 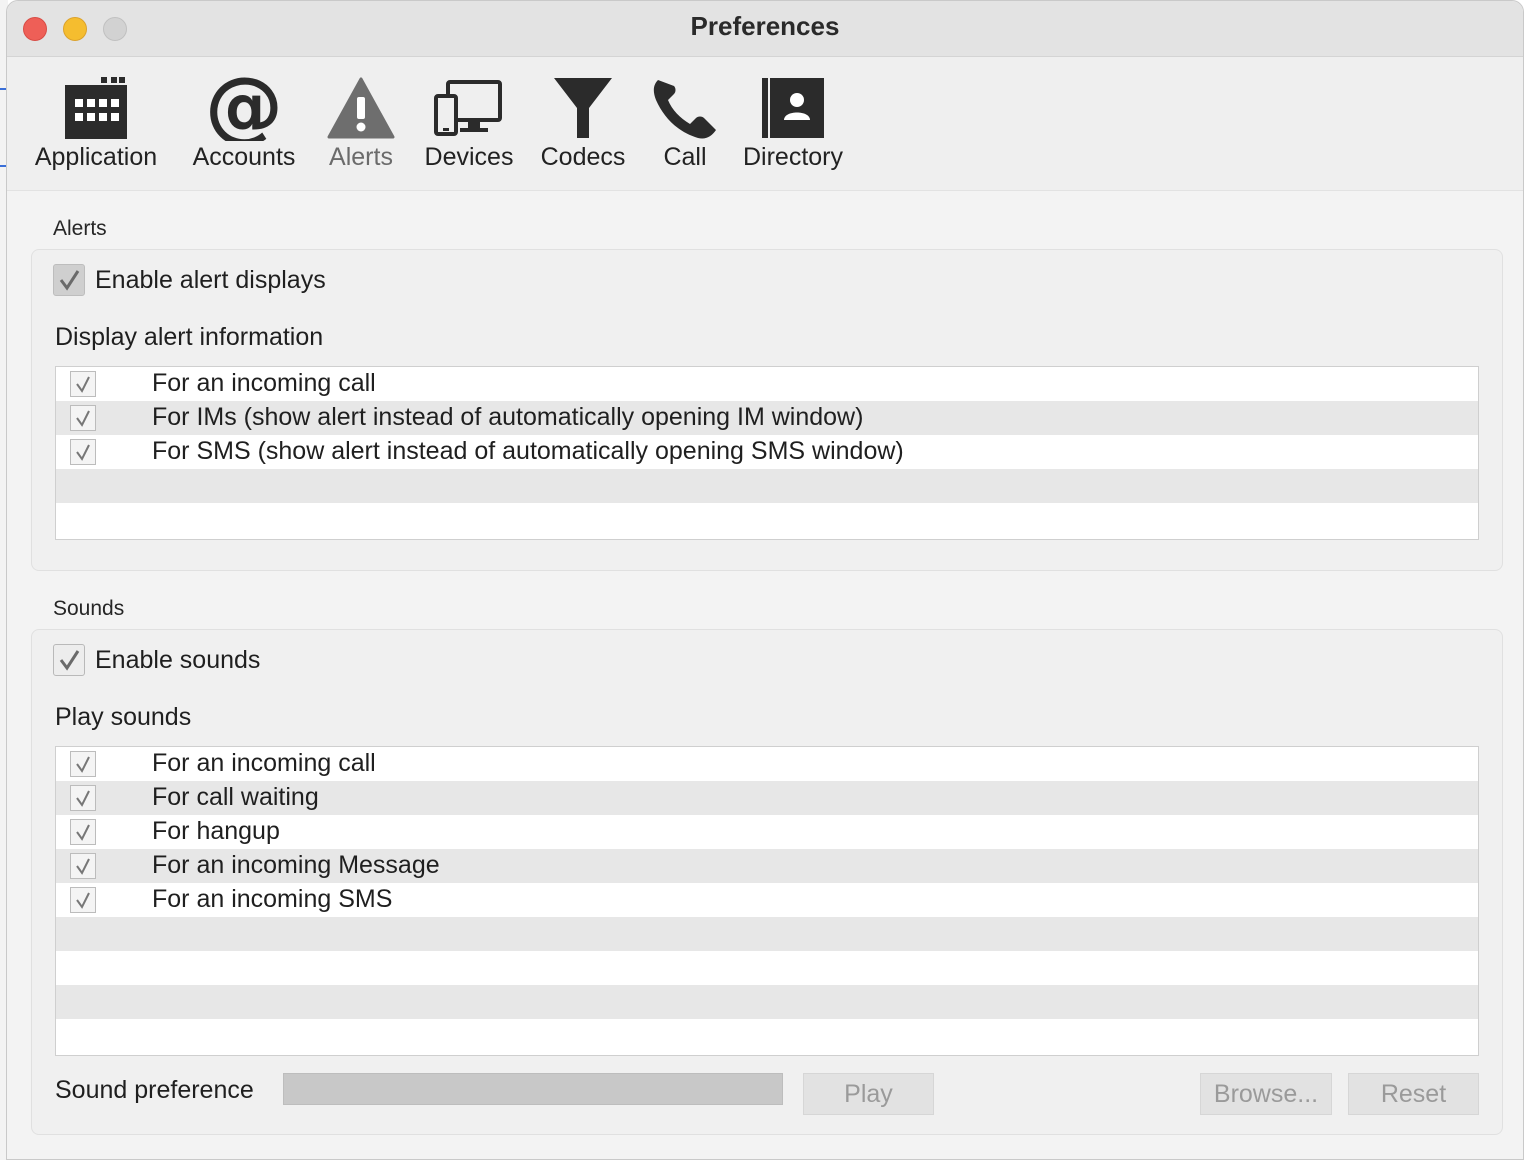 I want to click on list-item: For call waiting, so click(x=767, y=798).